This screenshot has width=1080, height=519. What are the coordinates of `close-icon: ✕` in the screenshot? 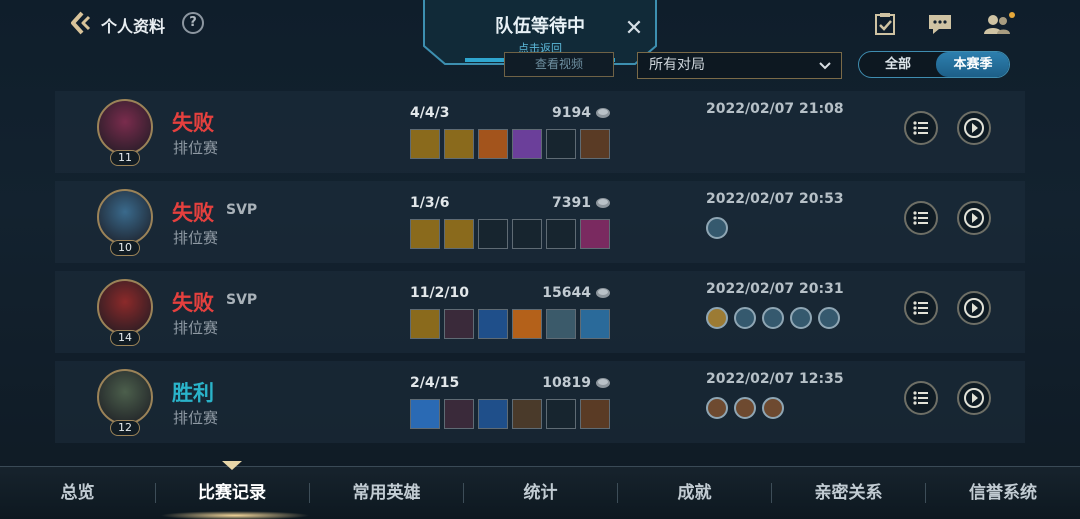 It's located at (634, 29).